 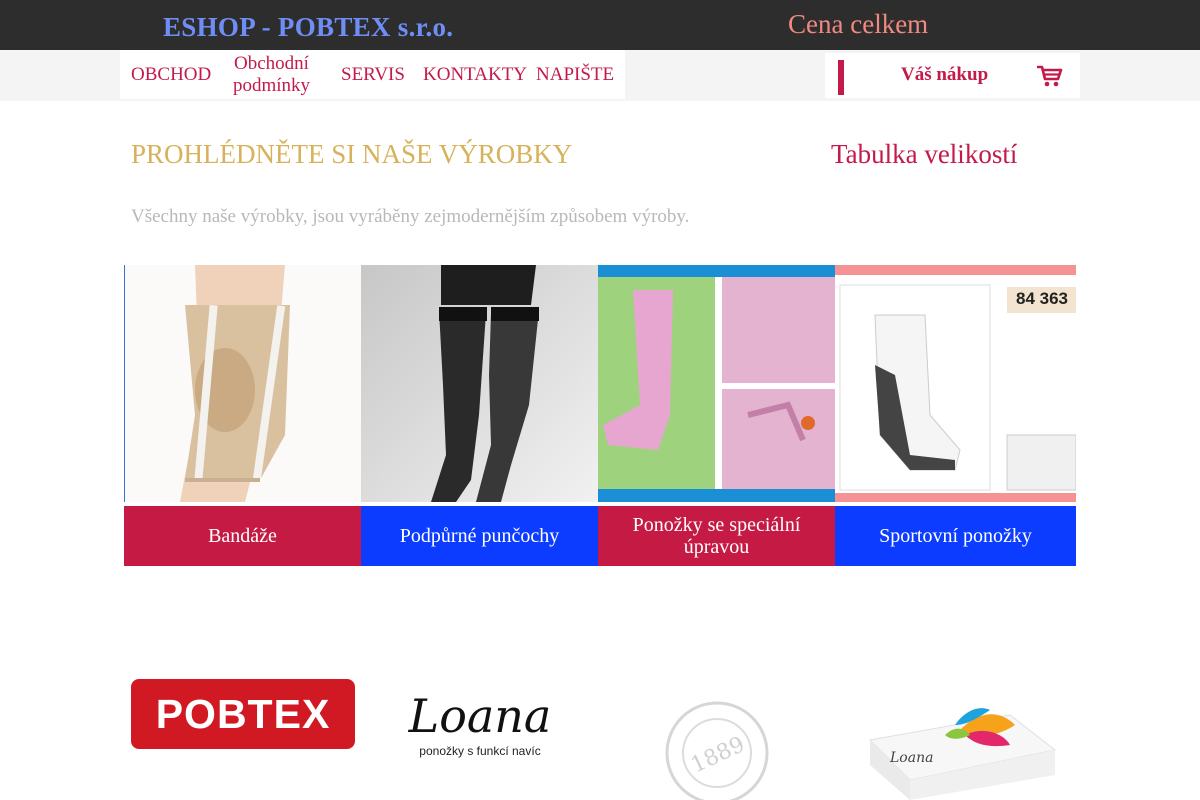 I want to click on nav-item-obchod: OBCHOD, so click(x=171, y=75).